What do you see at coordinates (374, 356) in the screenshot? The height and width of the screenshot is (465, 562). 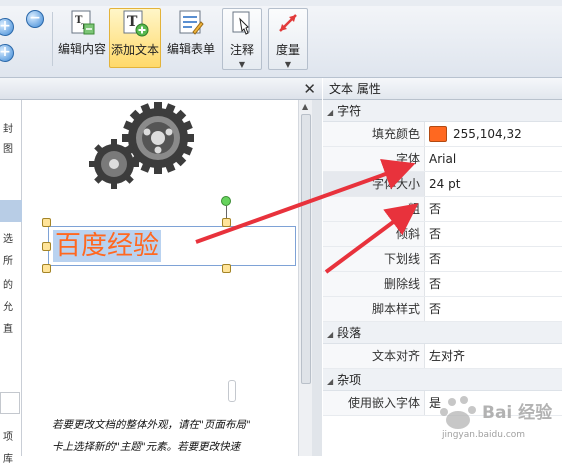 I see `property-key: 文本对齐` at bounding box center [374, 356].